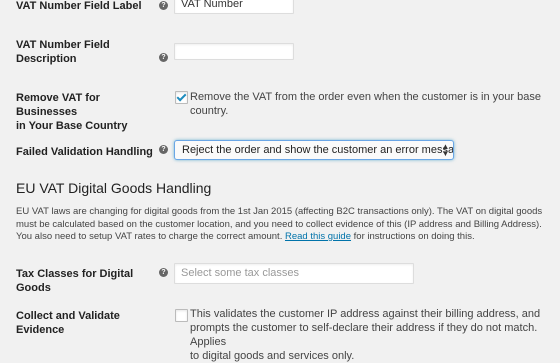 The width and height of the screenshot is (560, 363). Describe the element at coordinates (318, 236) in the screenshot. I see `read-guide-link: Read this guide` at that location.